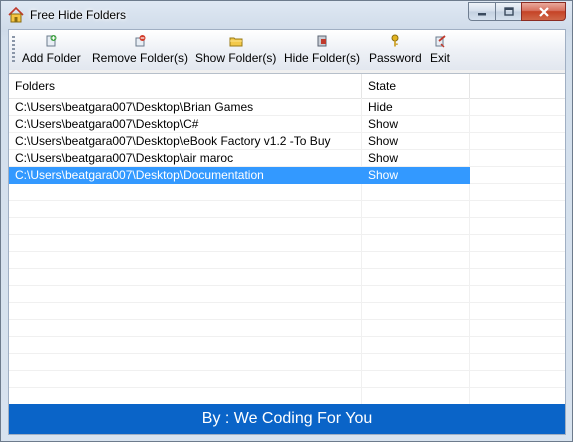 This screenshot has height=442, width=573. Describe the element at coordinates (440, 50) in the screenshot. I see `exit-button: Exit` at that location.